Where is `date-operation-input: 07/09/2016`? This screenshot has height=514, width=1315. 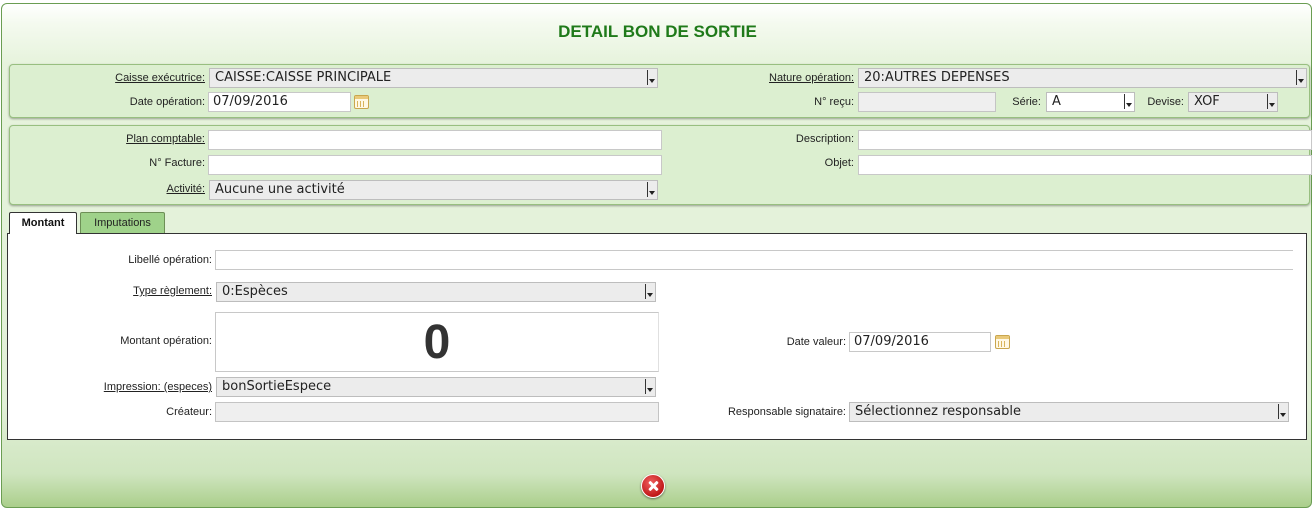
date-operation-input: 07/09/2016 is located at coordinates (279, 102).